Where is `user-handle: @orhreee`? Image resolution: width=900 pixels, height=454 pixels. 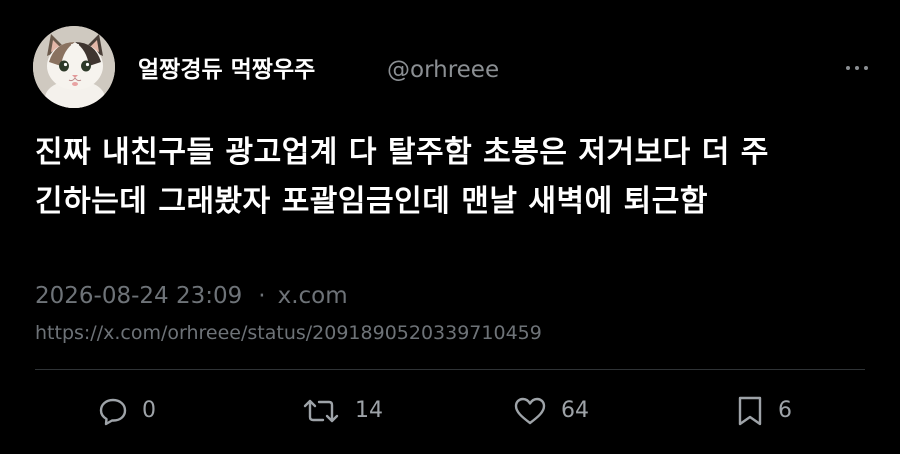
user-handle: @orhreee is located at coordinates (443, 70).